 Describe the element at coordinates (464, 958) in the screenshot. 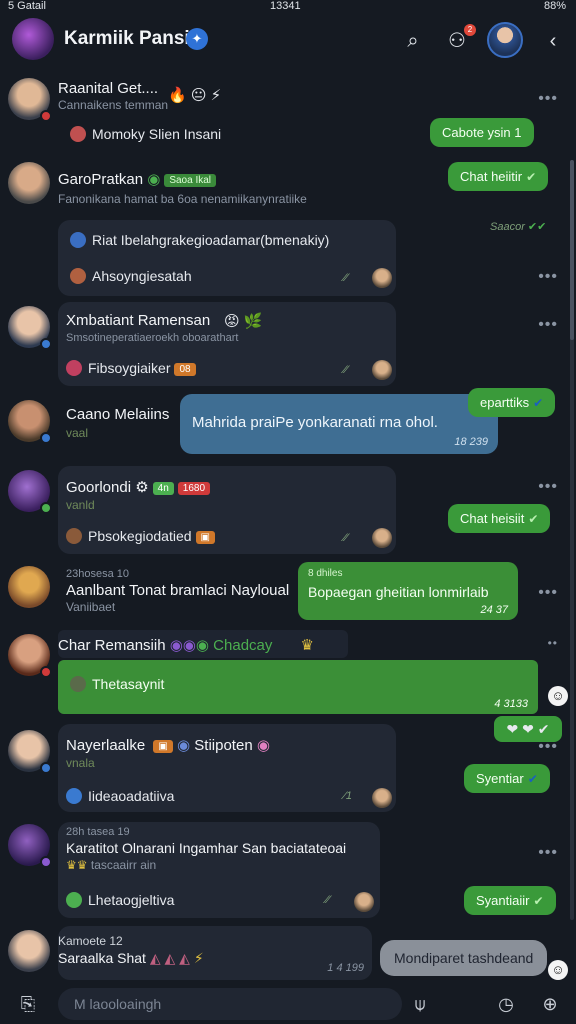

I see `message-bubble: Mondiparet tashdeand` at that location.